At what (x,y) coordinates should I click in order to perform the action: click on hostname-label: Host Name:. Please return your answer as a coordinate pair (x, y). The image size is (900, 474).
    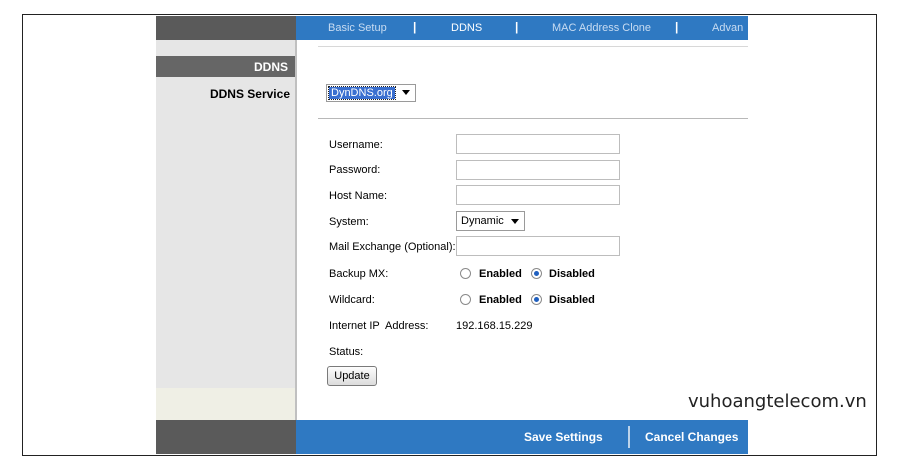
    Looking at the image, I should click on (358, 196).